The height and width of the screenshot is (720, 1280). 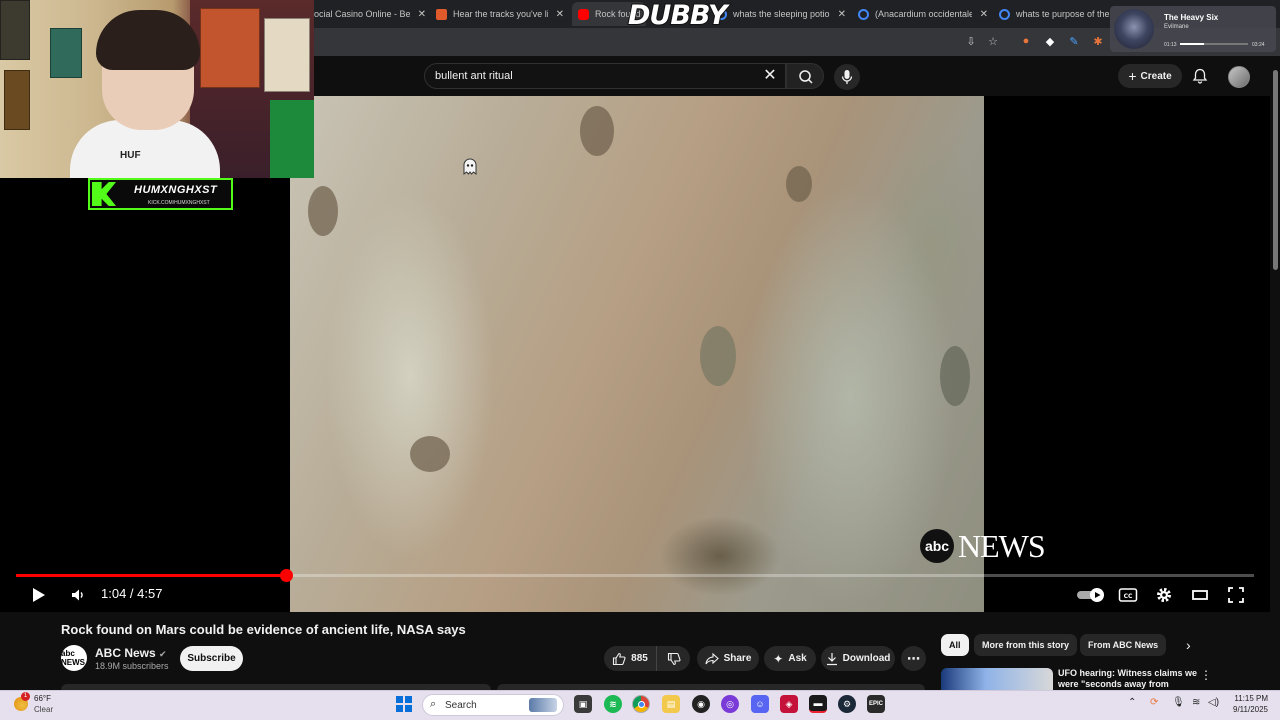 I want to click on wifi-icon: ≋, so click(x=1196, y=702).